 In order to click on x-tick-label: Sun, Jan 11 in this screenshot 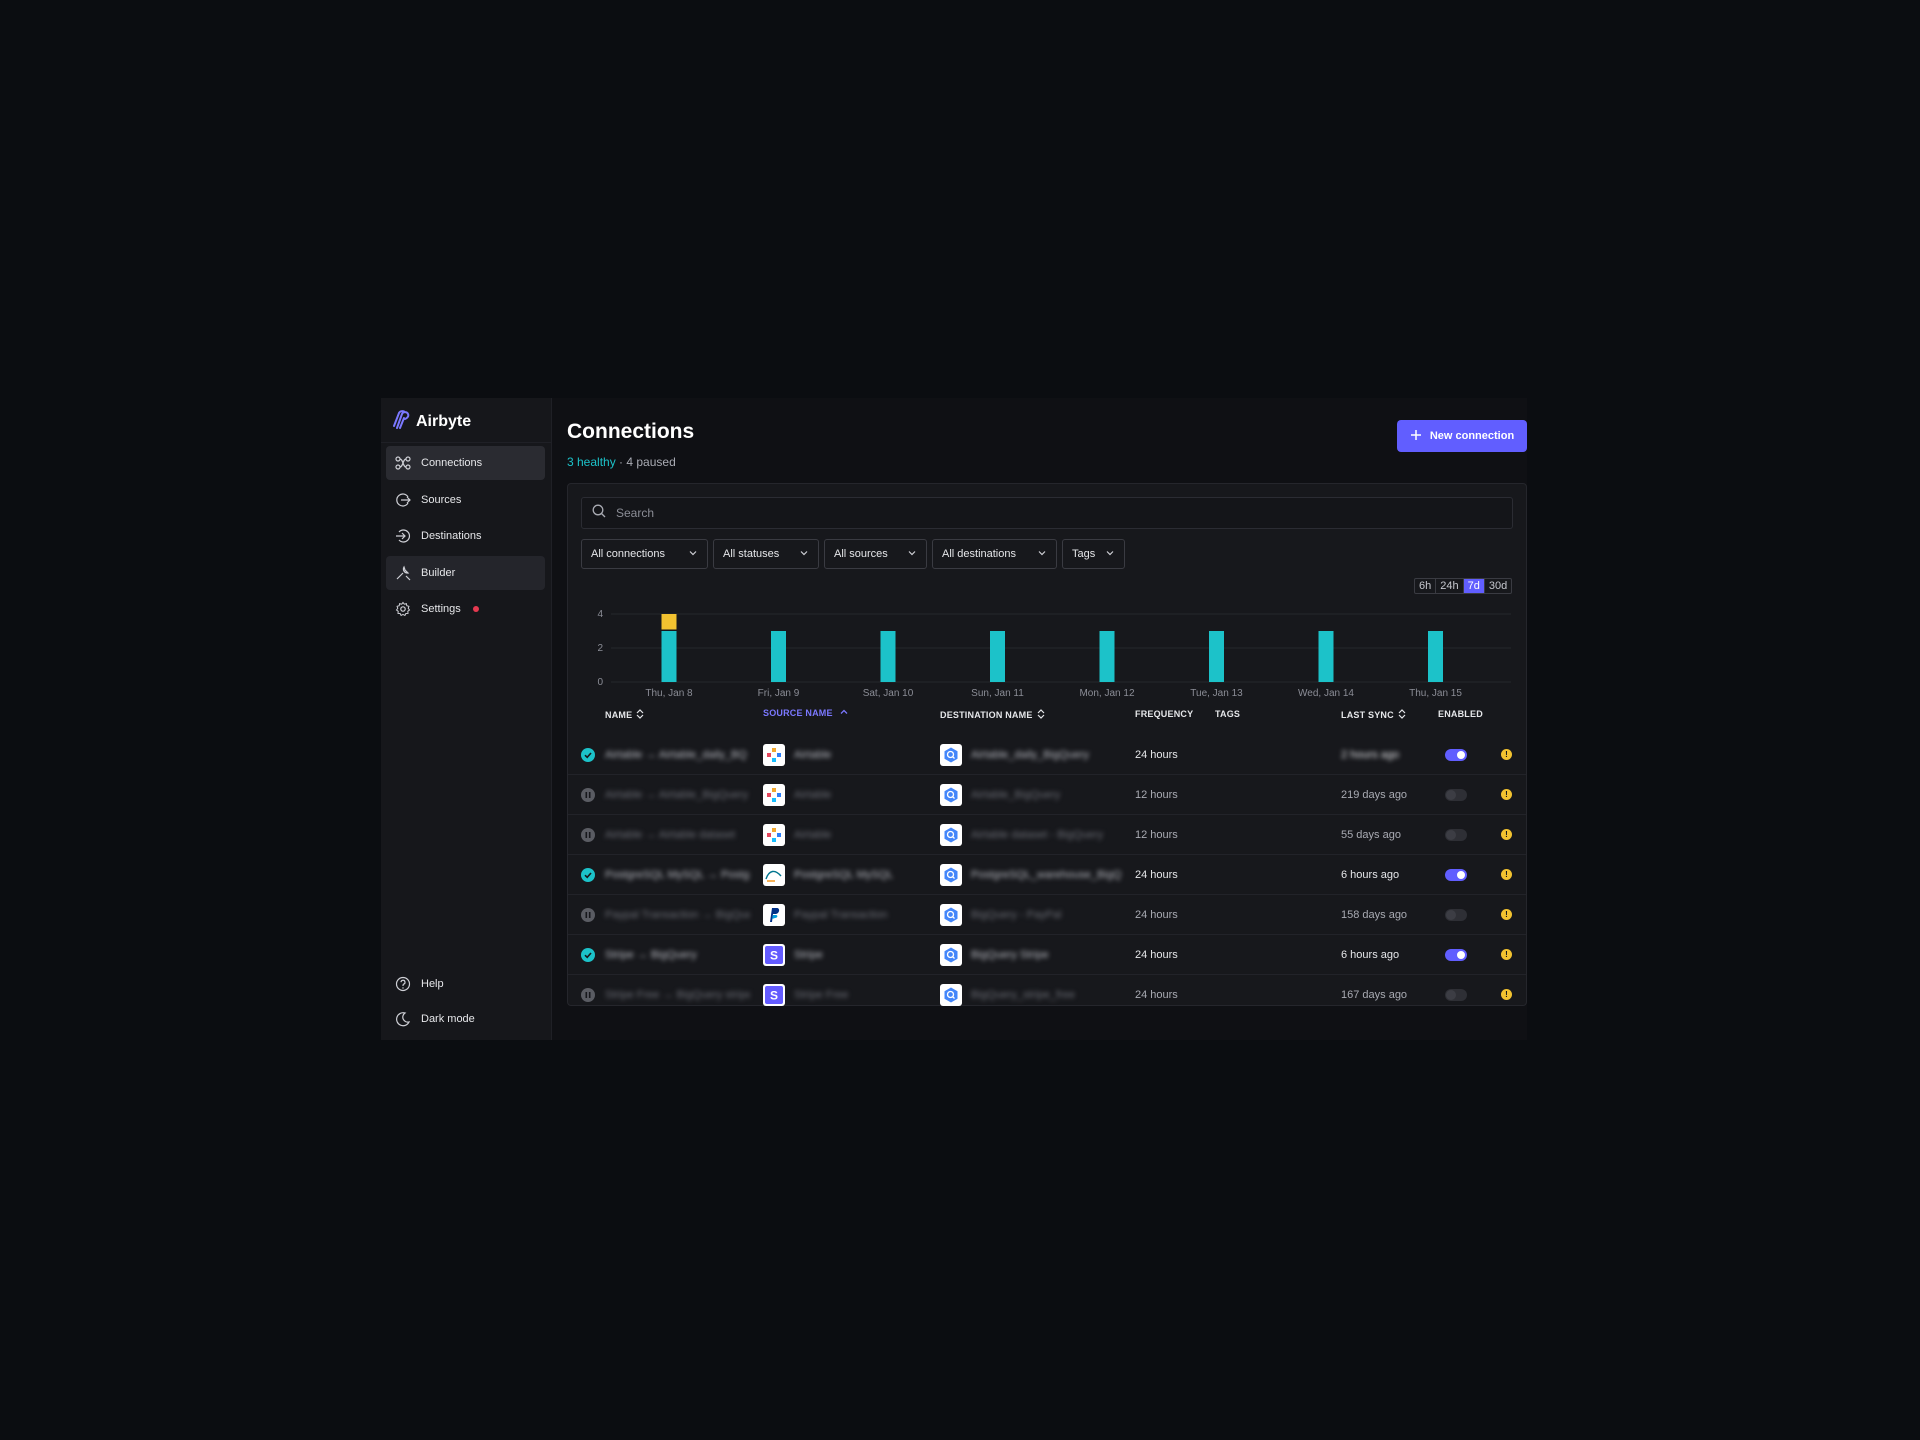, I will do `click(997, 693)`.